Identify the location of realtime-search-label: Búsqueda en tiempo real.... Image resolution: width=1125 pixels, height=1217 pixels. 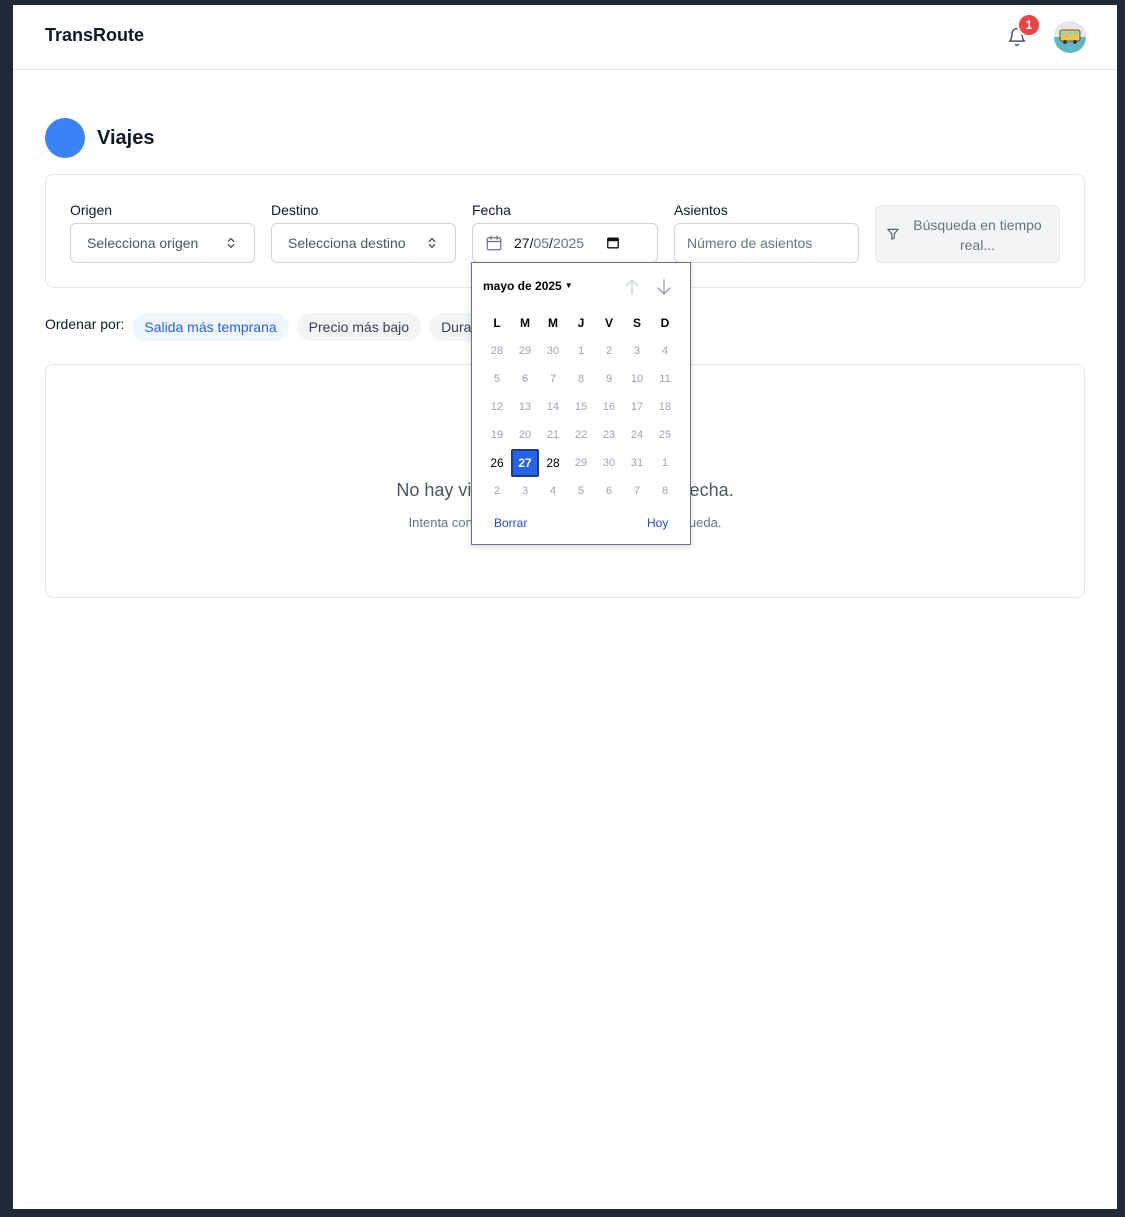
(977, 235).